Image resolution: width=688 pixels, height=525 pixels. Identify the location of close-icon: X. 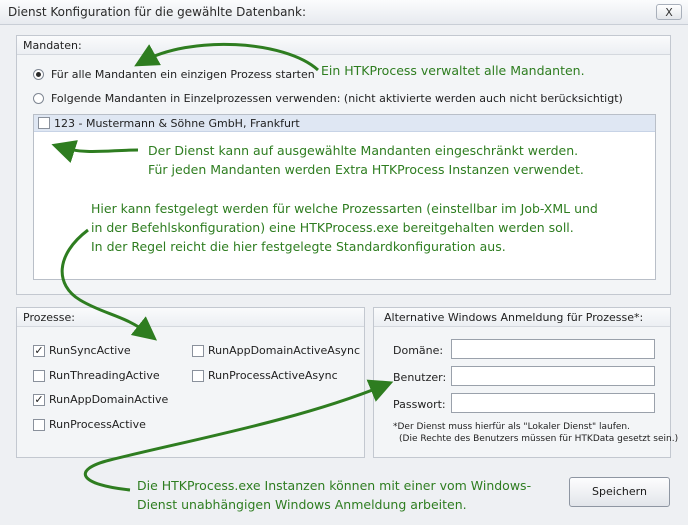
(669, 12).